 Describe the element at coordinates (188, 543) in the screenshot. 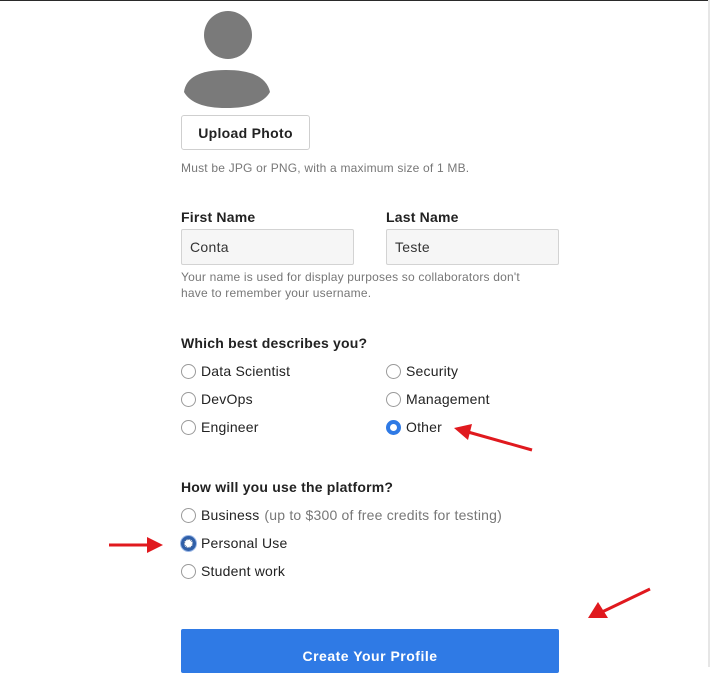

I see `radio-button-selected-focused` at that location.